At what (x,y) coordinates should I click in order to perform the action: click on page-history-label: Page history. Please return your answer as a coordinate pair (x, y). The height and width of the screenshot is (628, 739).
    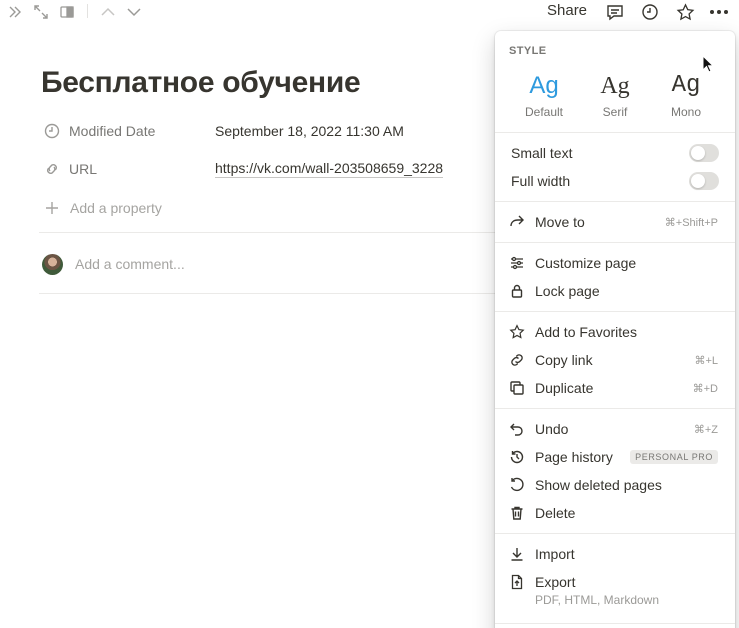
    Looking at the image, I should click on (574, 457).